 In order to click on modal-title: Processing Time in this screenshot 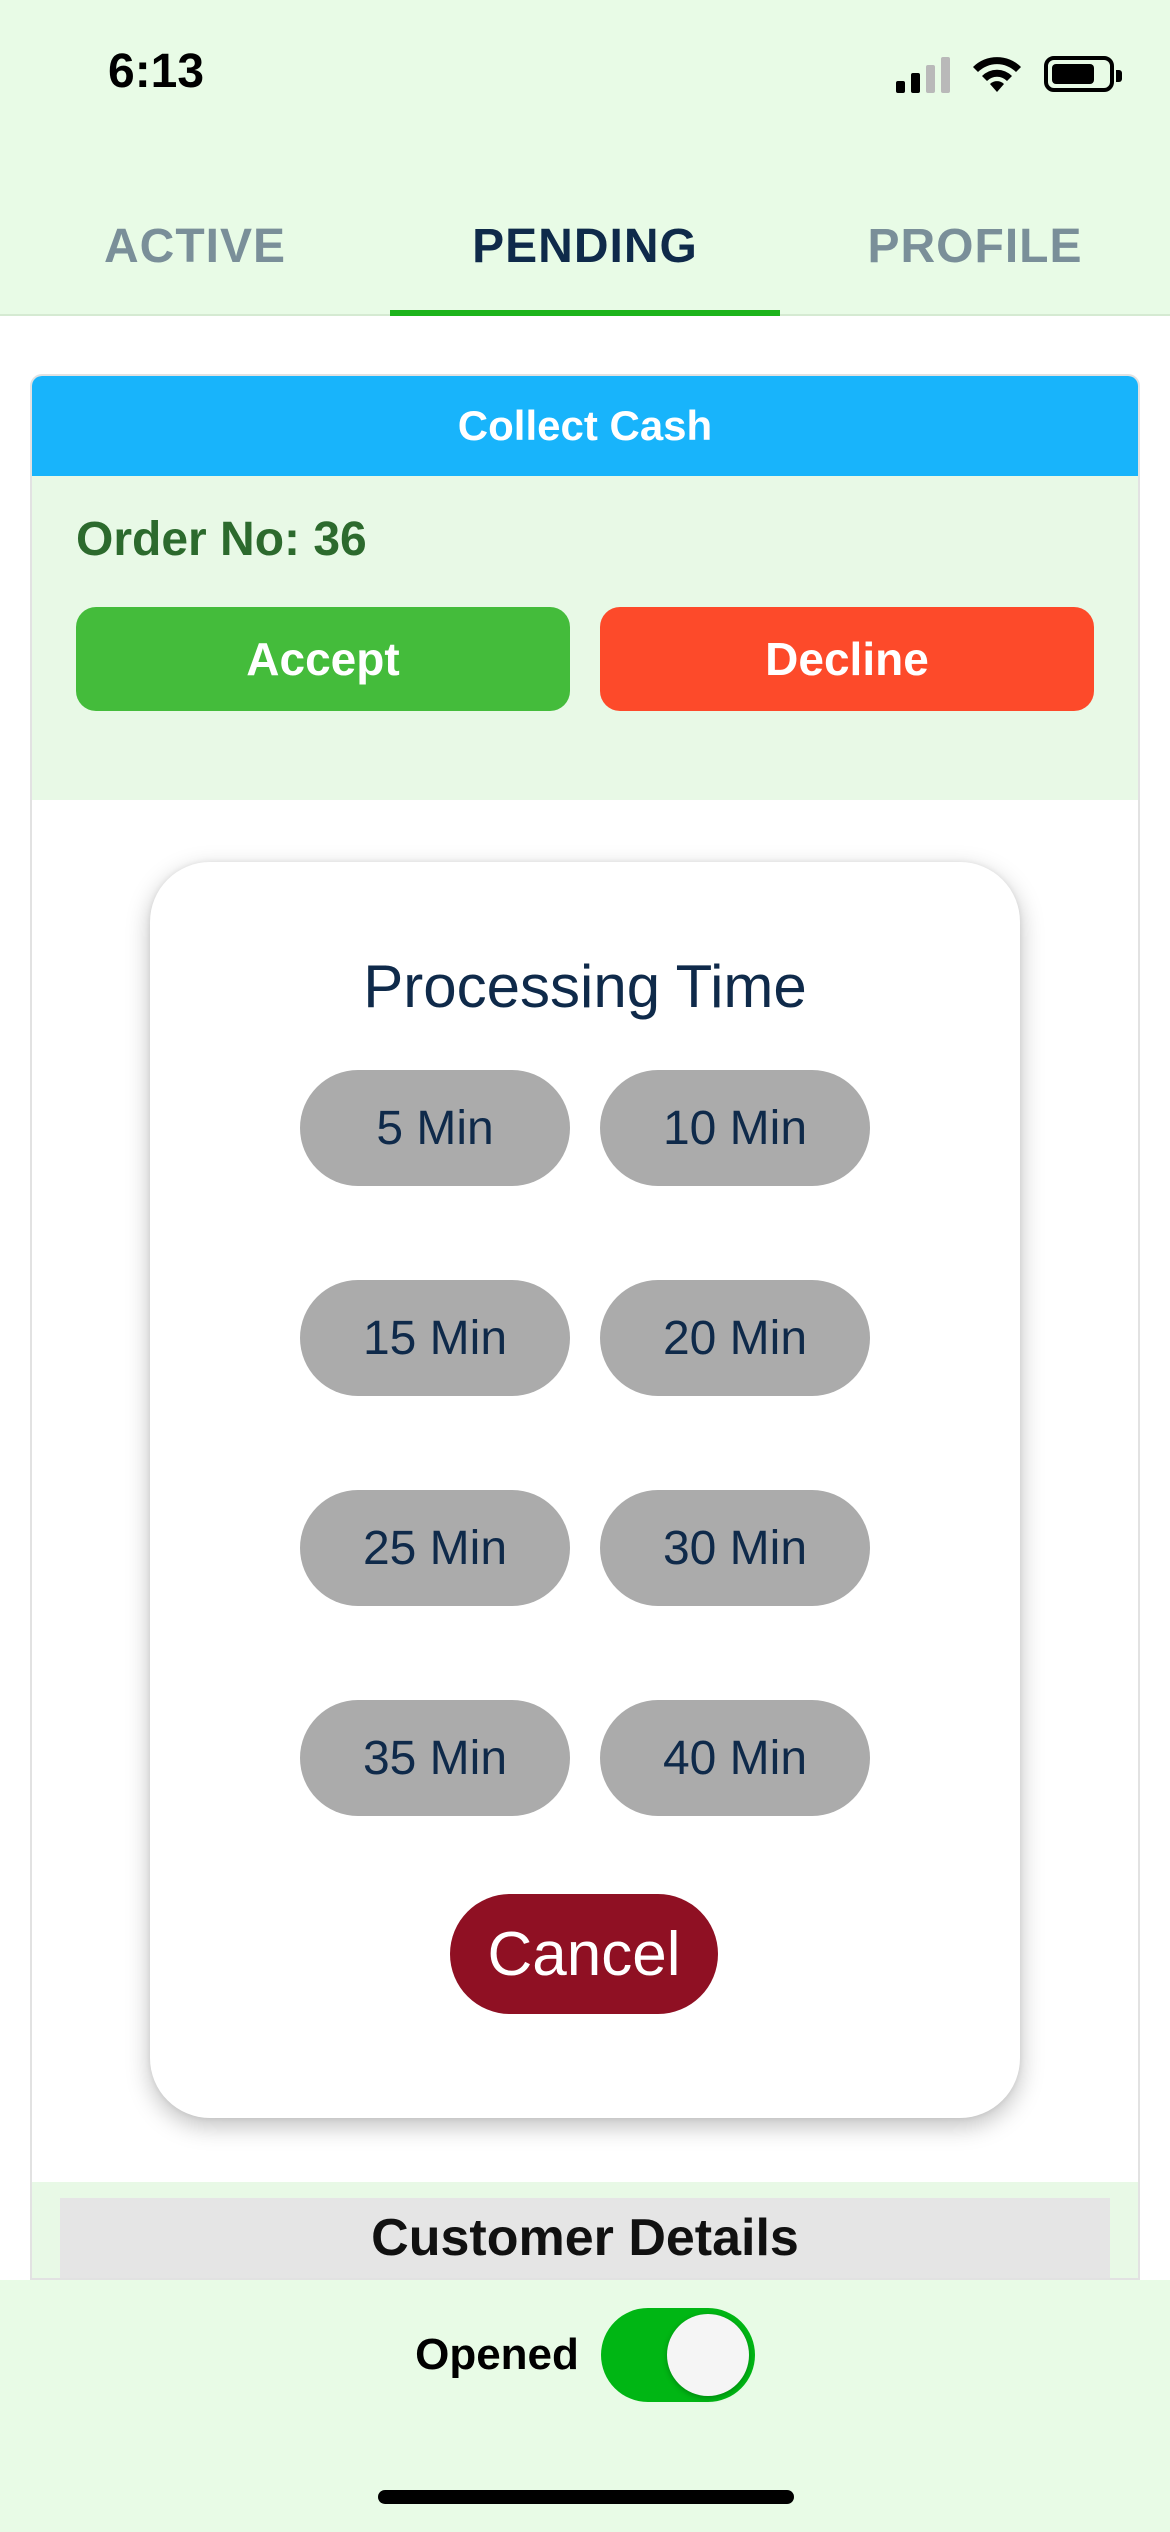, I will do `click(585, 986)`.